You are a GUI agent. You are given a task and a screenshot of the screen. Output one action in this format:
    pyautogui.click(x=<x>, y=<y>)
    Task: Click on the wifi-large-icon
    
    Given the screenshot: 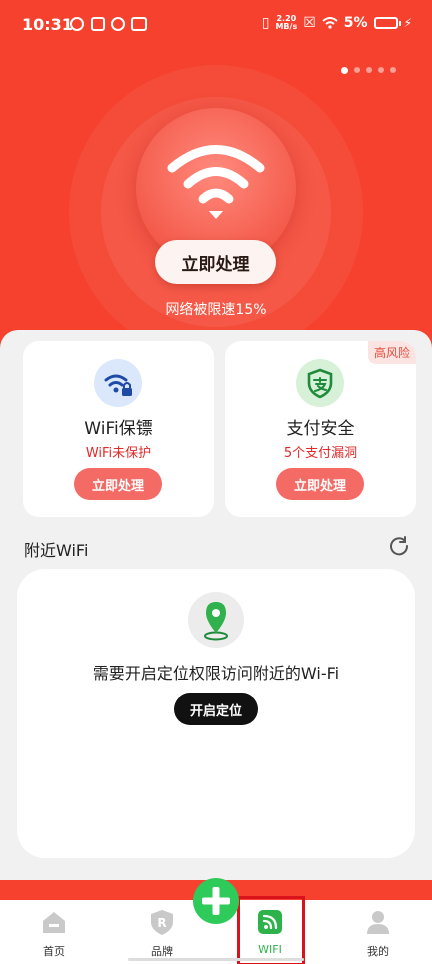 What is the action you would take?
    pyautogui.click(x=216, y=182)
    